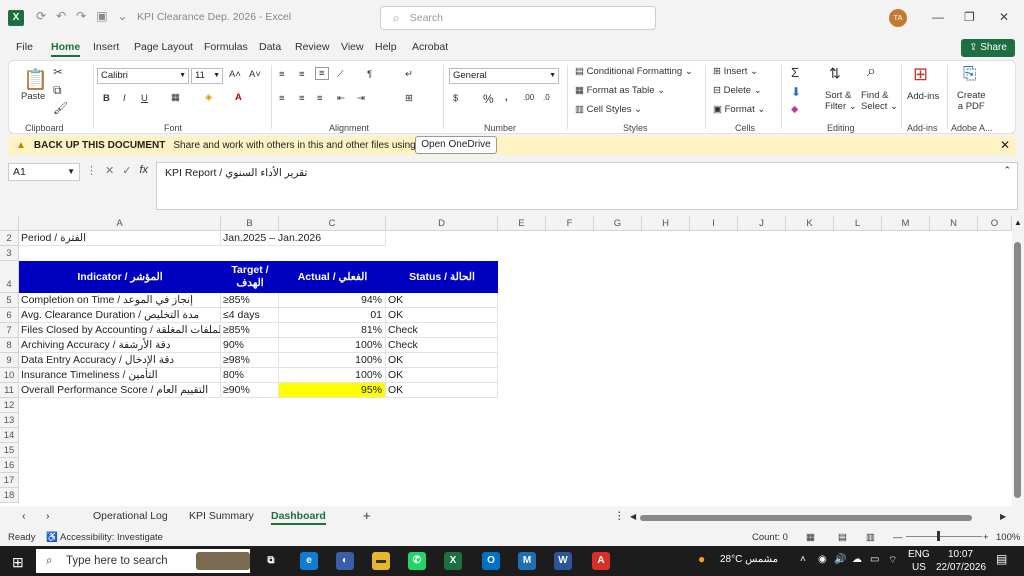  I want to click on clock-time: 10:07, so click(960, 554).